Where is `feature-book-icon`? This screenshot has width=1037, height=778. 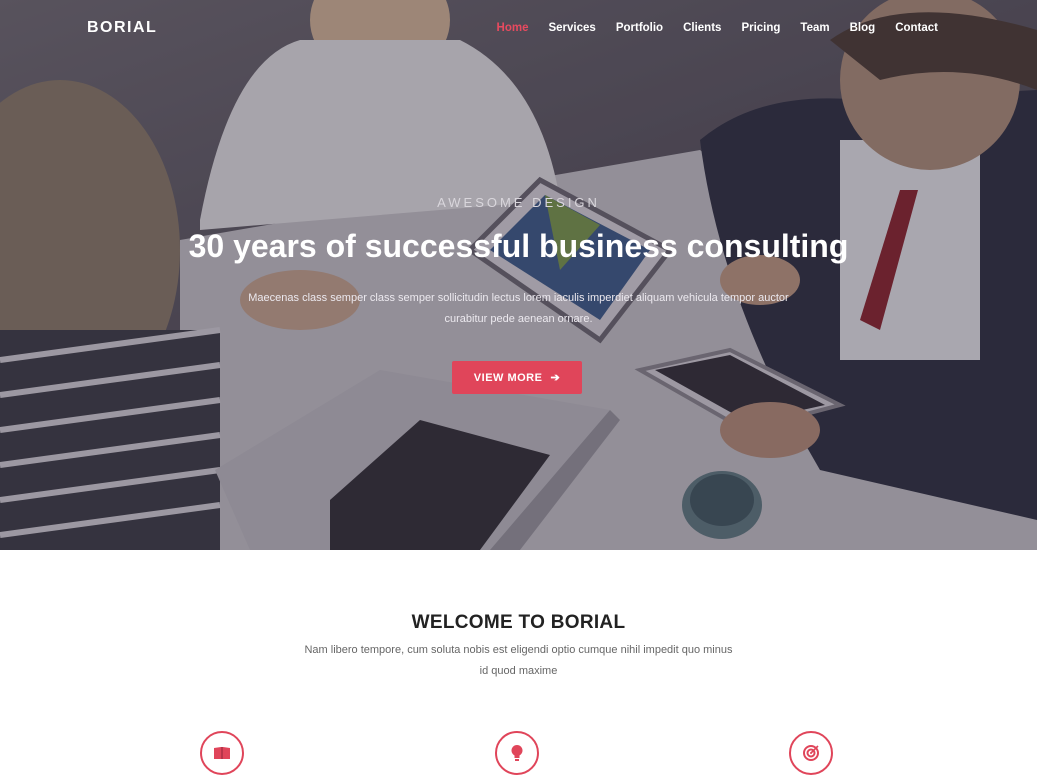
feature-book-icon is located at coordinates (222, 753).